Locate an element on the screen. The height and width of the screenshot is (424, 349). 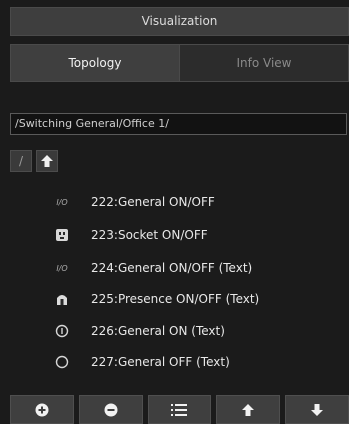
list-view-button is located at coordinates (179, 409).